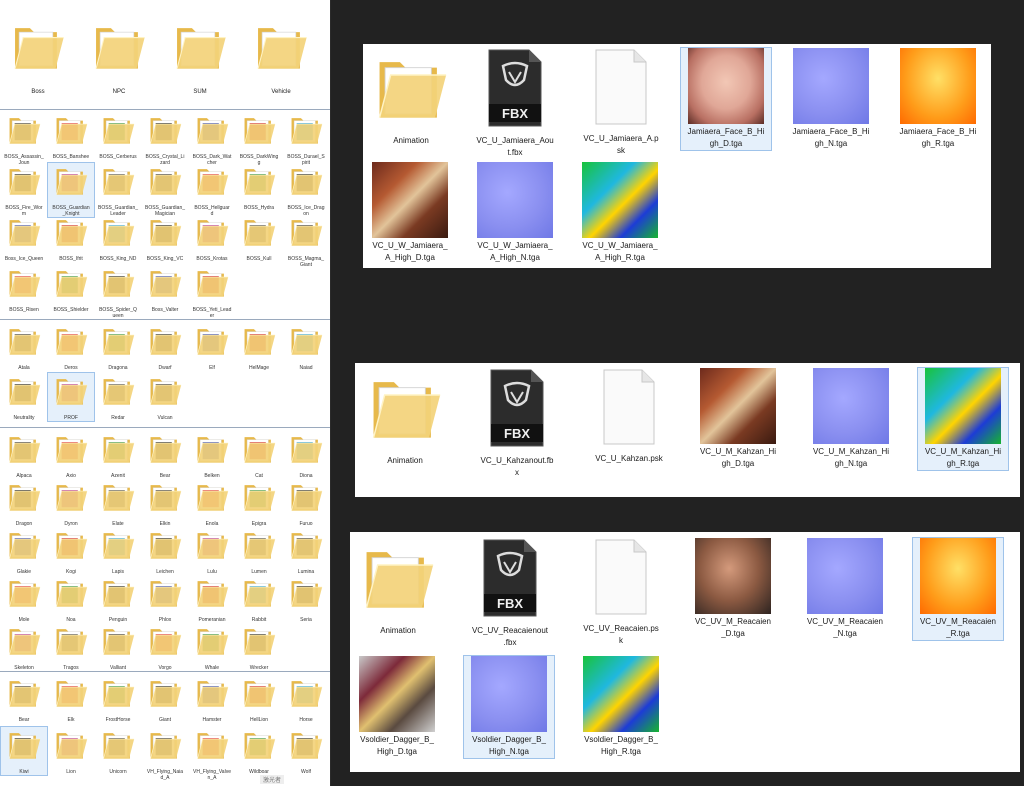 The width and height of the screenshot is (1024, 786). I want to click on folder-item: Noa, so click(71, 599).